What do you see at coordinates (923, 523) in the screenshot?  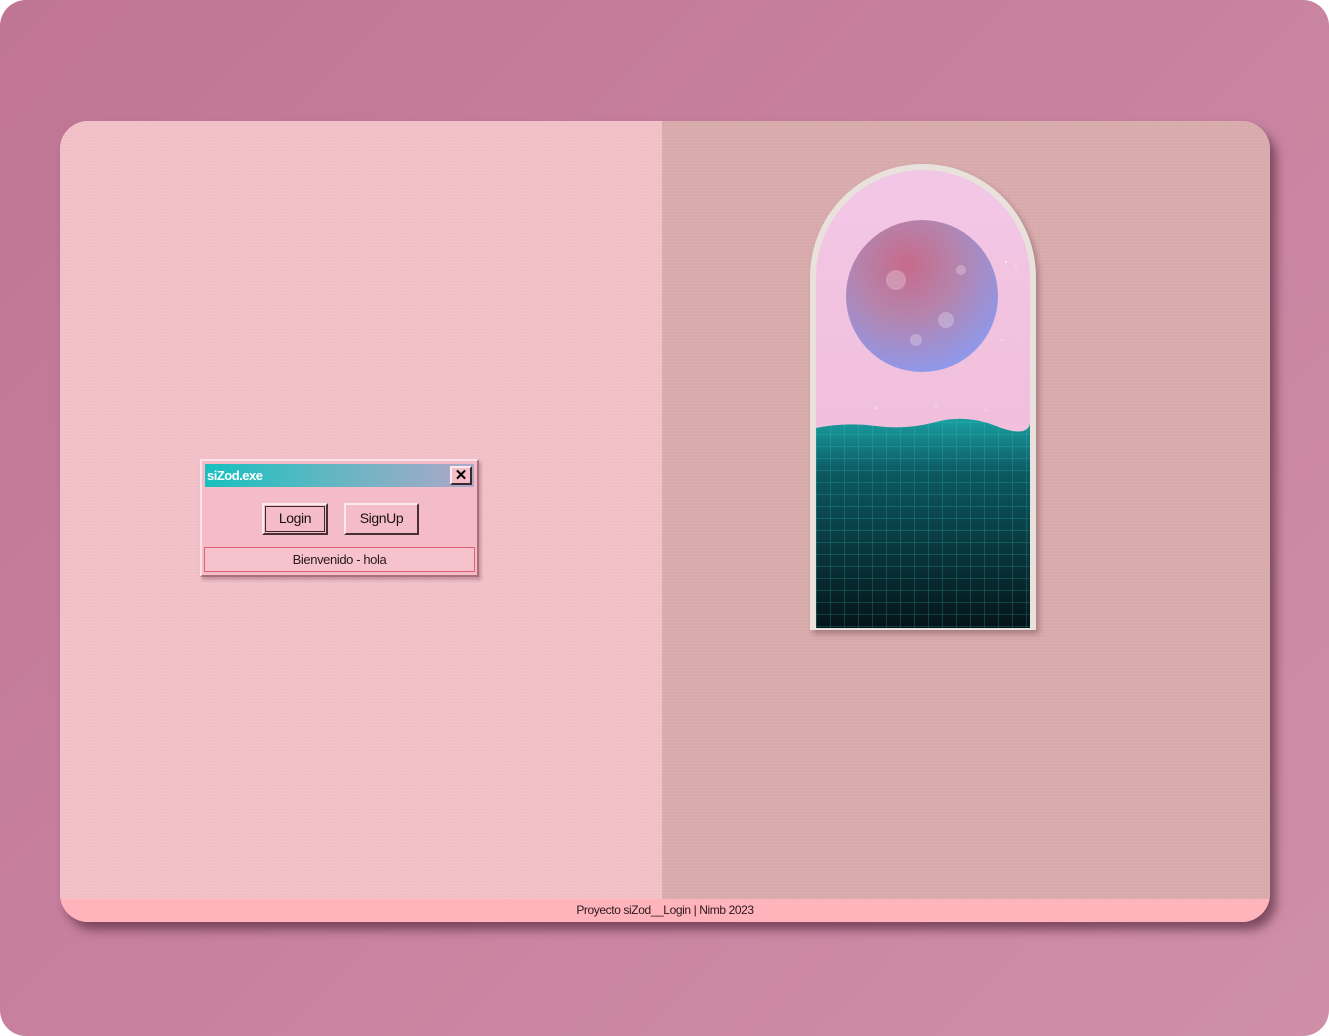 I see `sea-grid` at bounding box center [923, 523].